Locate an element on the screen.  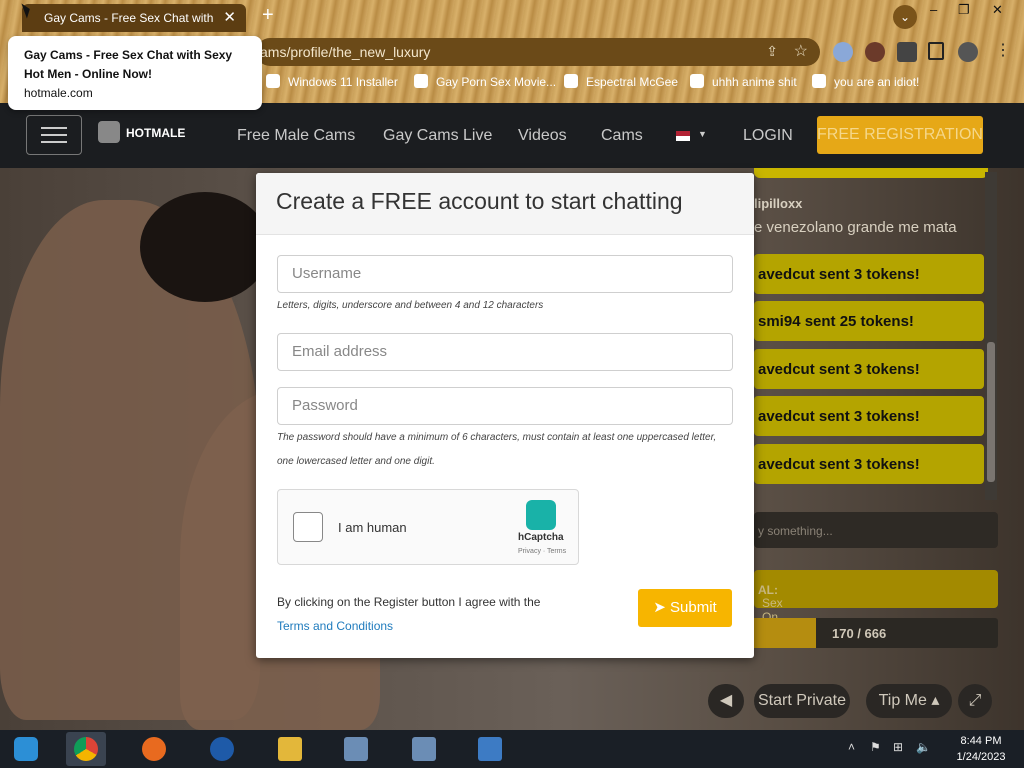
taskbar-chrome is located at coordinates (86, 749).